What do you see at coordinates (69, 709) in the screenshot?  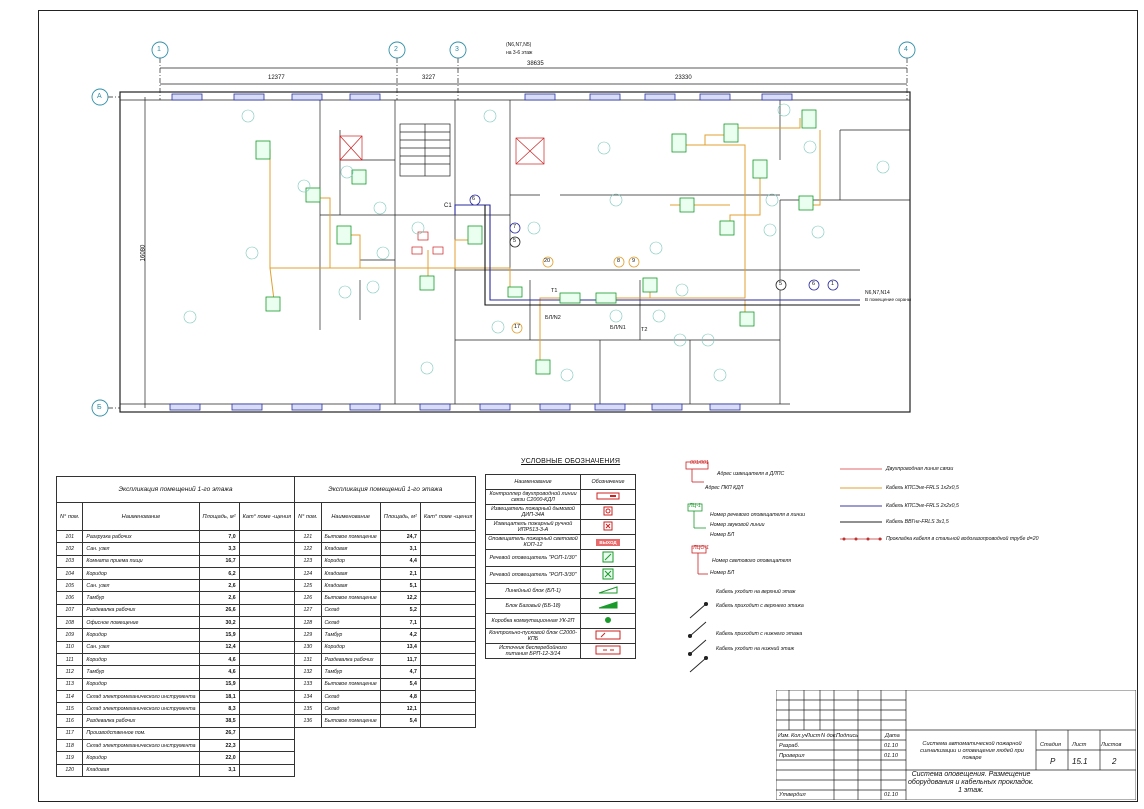 I see `room-number: 115` at bounding box center [69, 709].